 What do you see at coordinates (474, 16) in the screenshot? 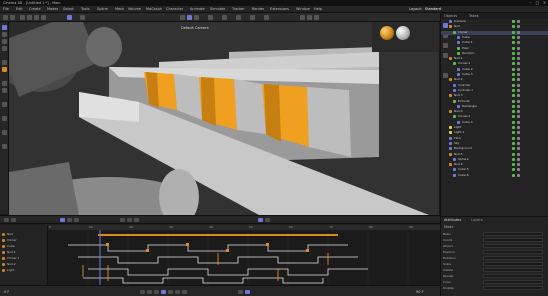
I see `tab-takes: Takes` at bounding box center [474, 16].